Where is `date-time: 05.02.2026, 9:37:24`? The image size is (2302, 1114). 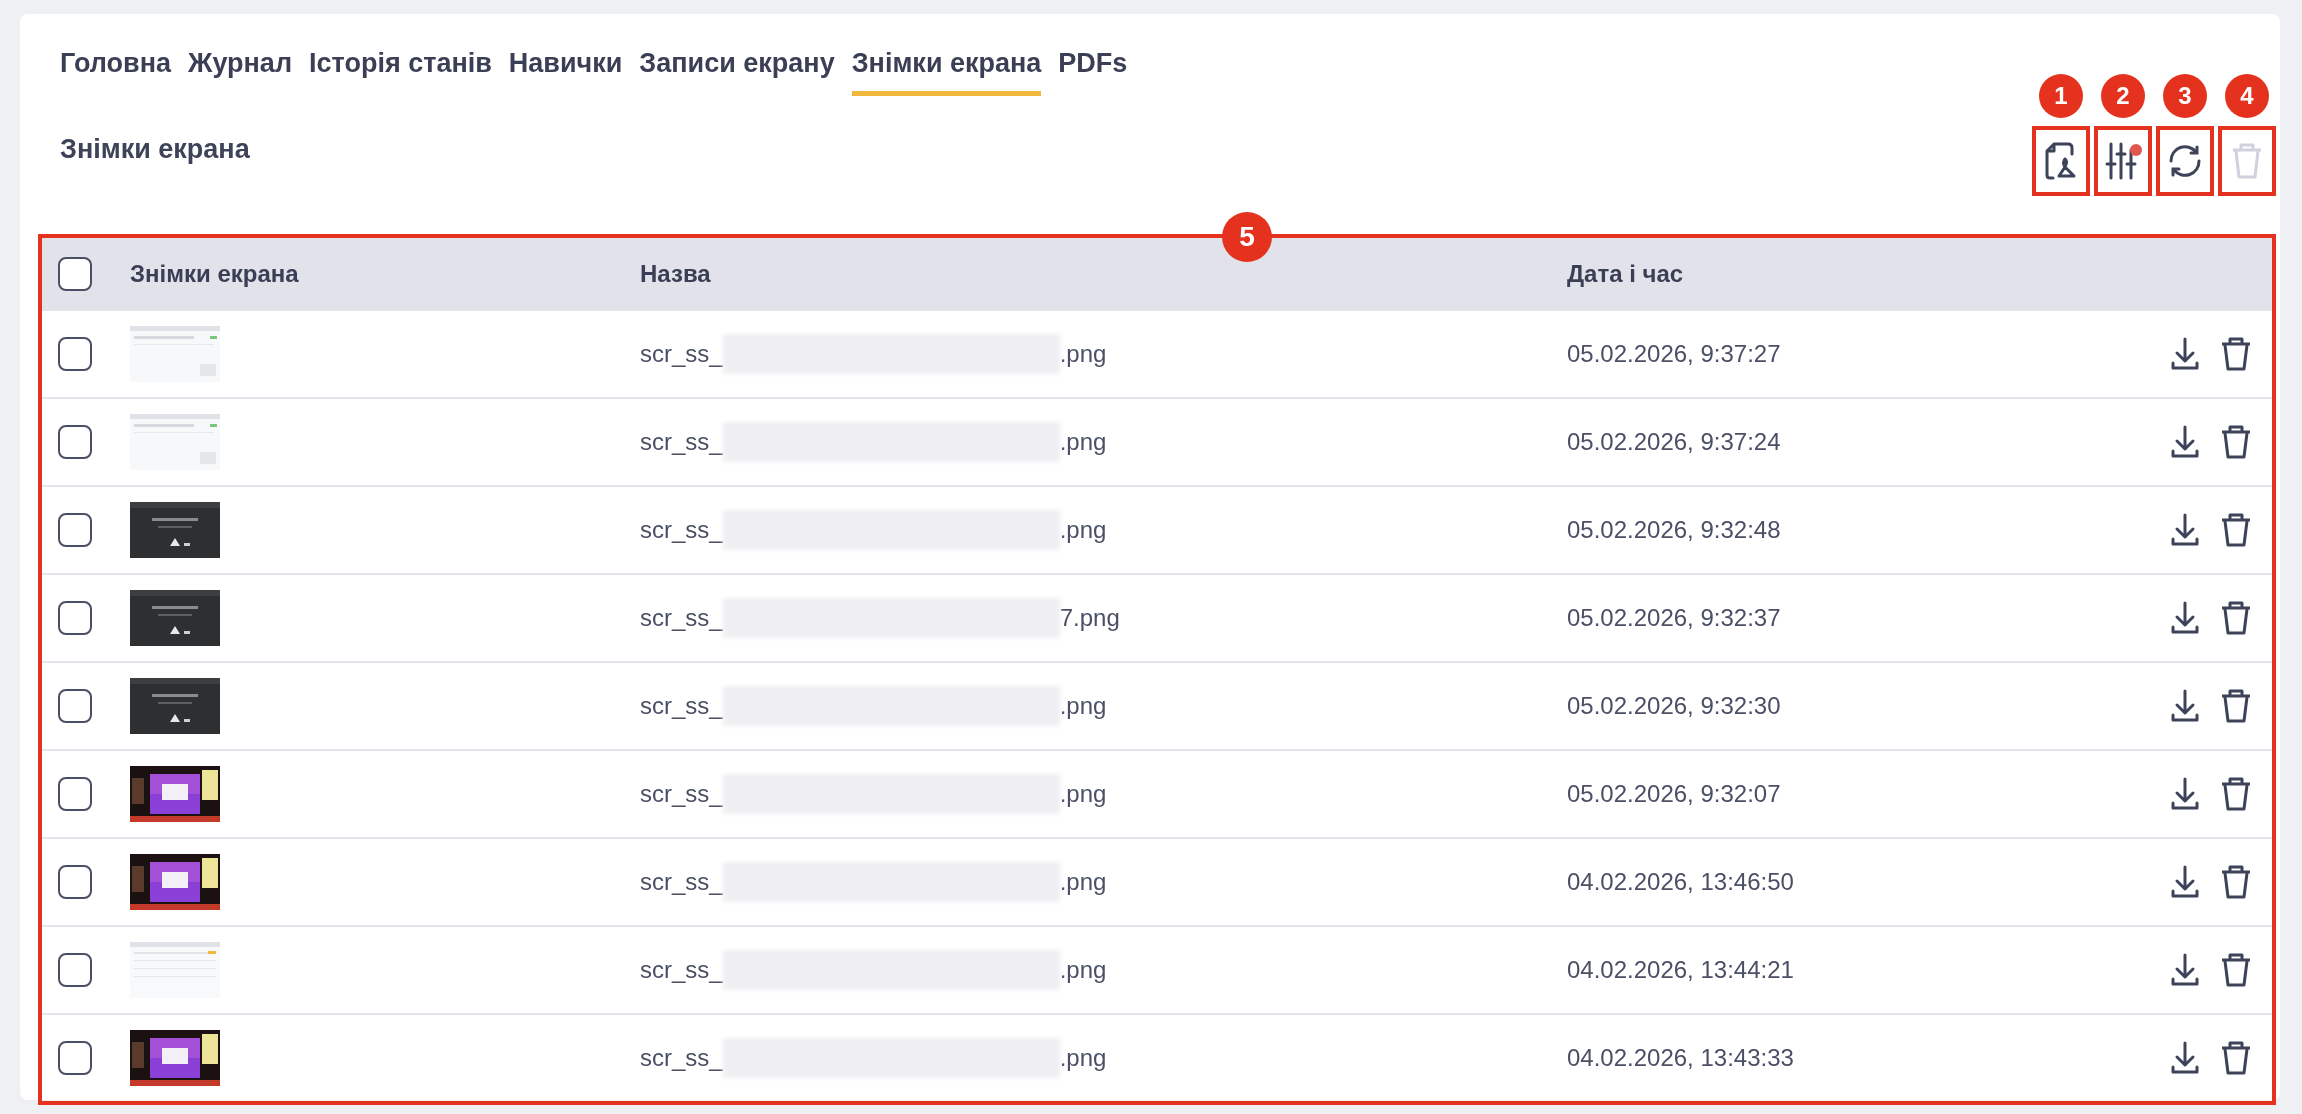 date-time: 05.02.2026, 9:37:24 is located at coordinates (1674, 441).